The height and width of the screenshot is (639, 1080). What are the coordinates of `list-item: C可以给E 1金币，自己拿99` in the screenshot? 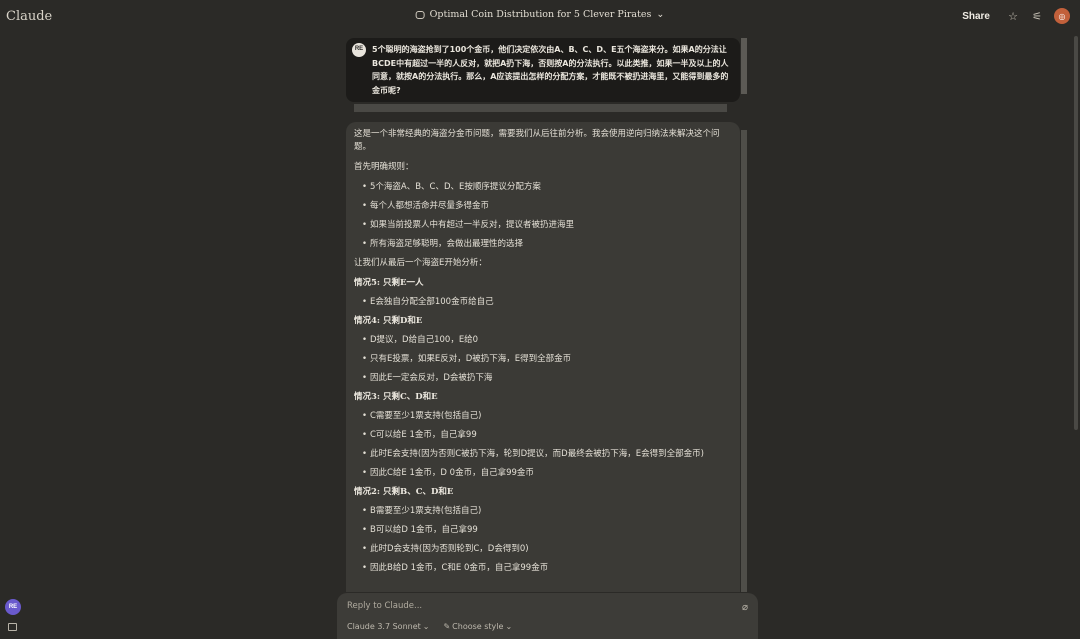 It's located at (545, 435).